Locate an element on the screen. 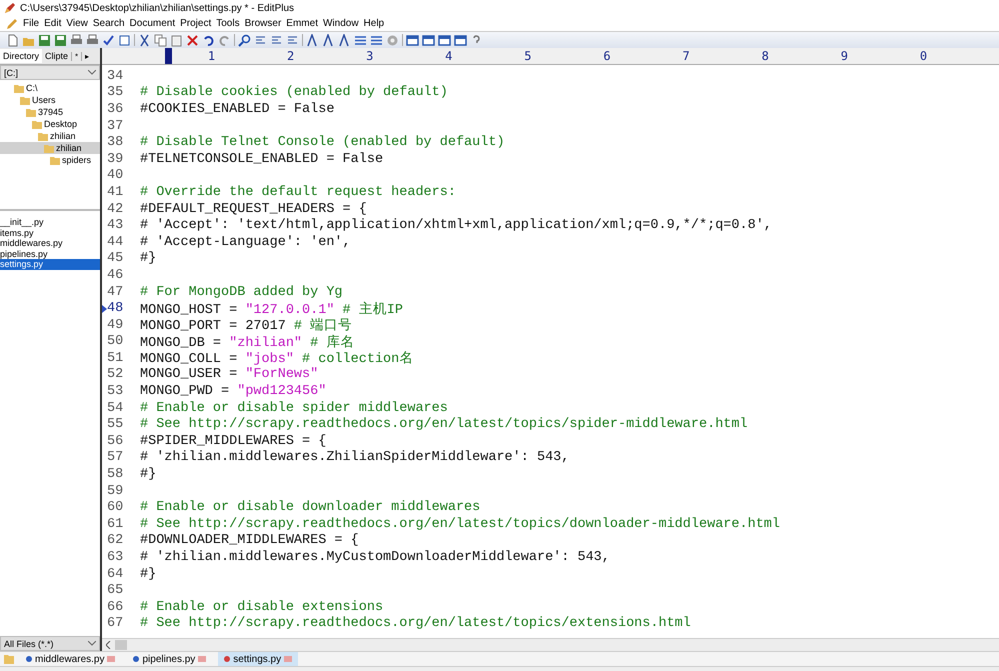 The width and height of the screenshot is (999, 671). sidebar-file-entry: pipelines.py is located at coordinates (50, 253).